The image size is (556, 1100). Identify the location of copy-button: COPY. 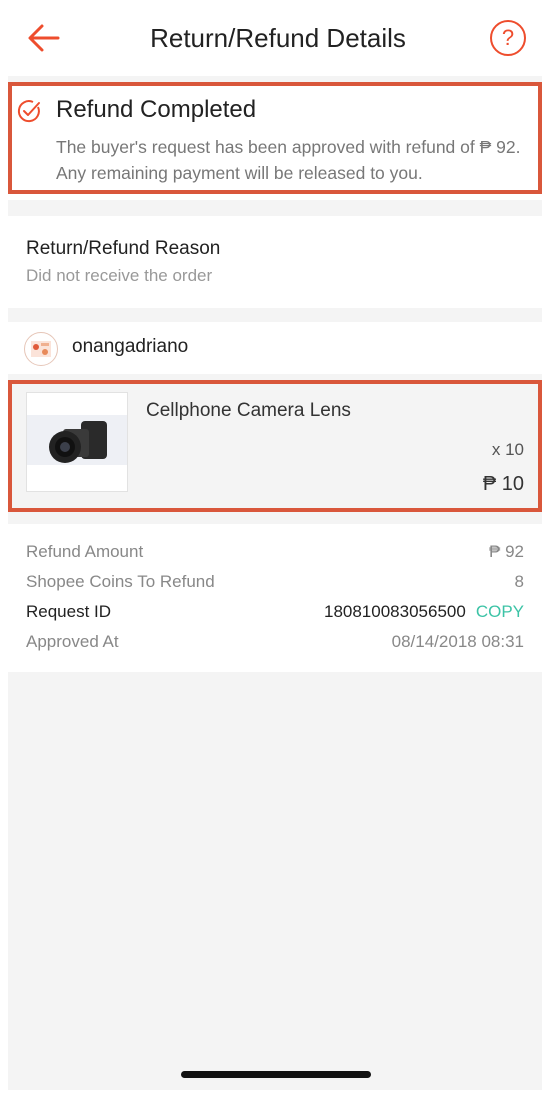
(500, 611).